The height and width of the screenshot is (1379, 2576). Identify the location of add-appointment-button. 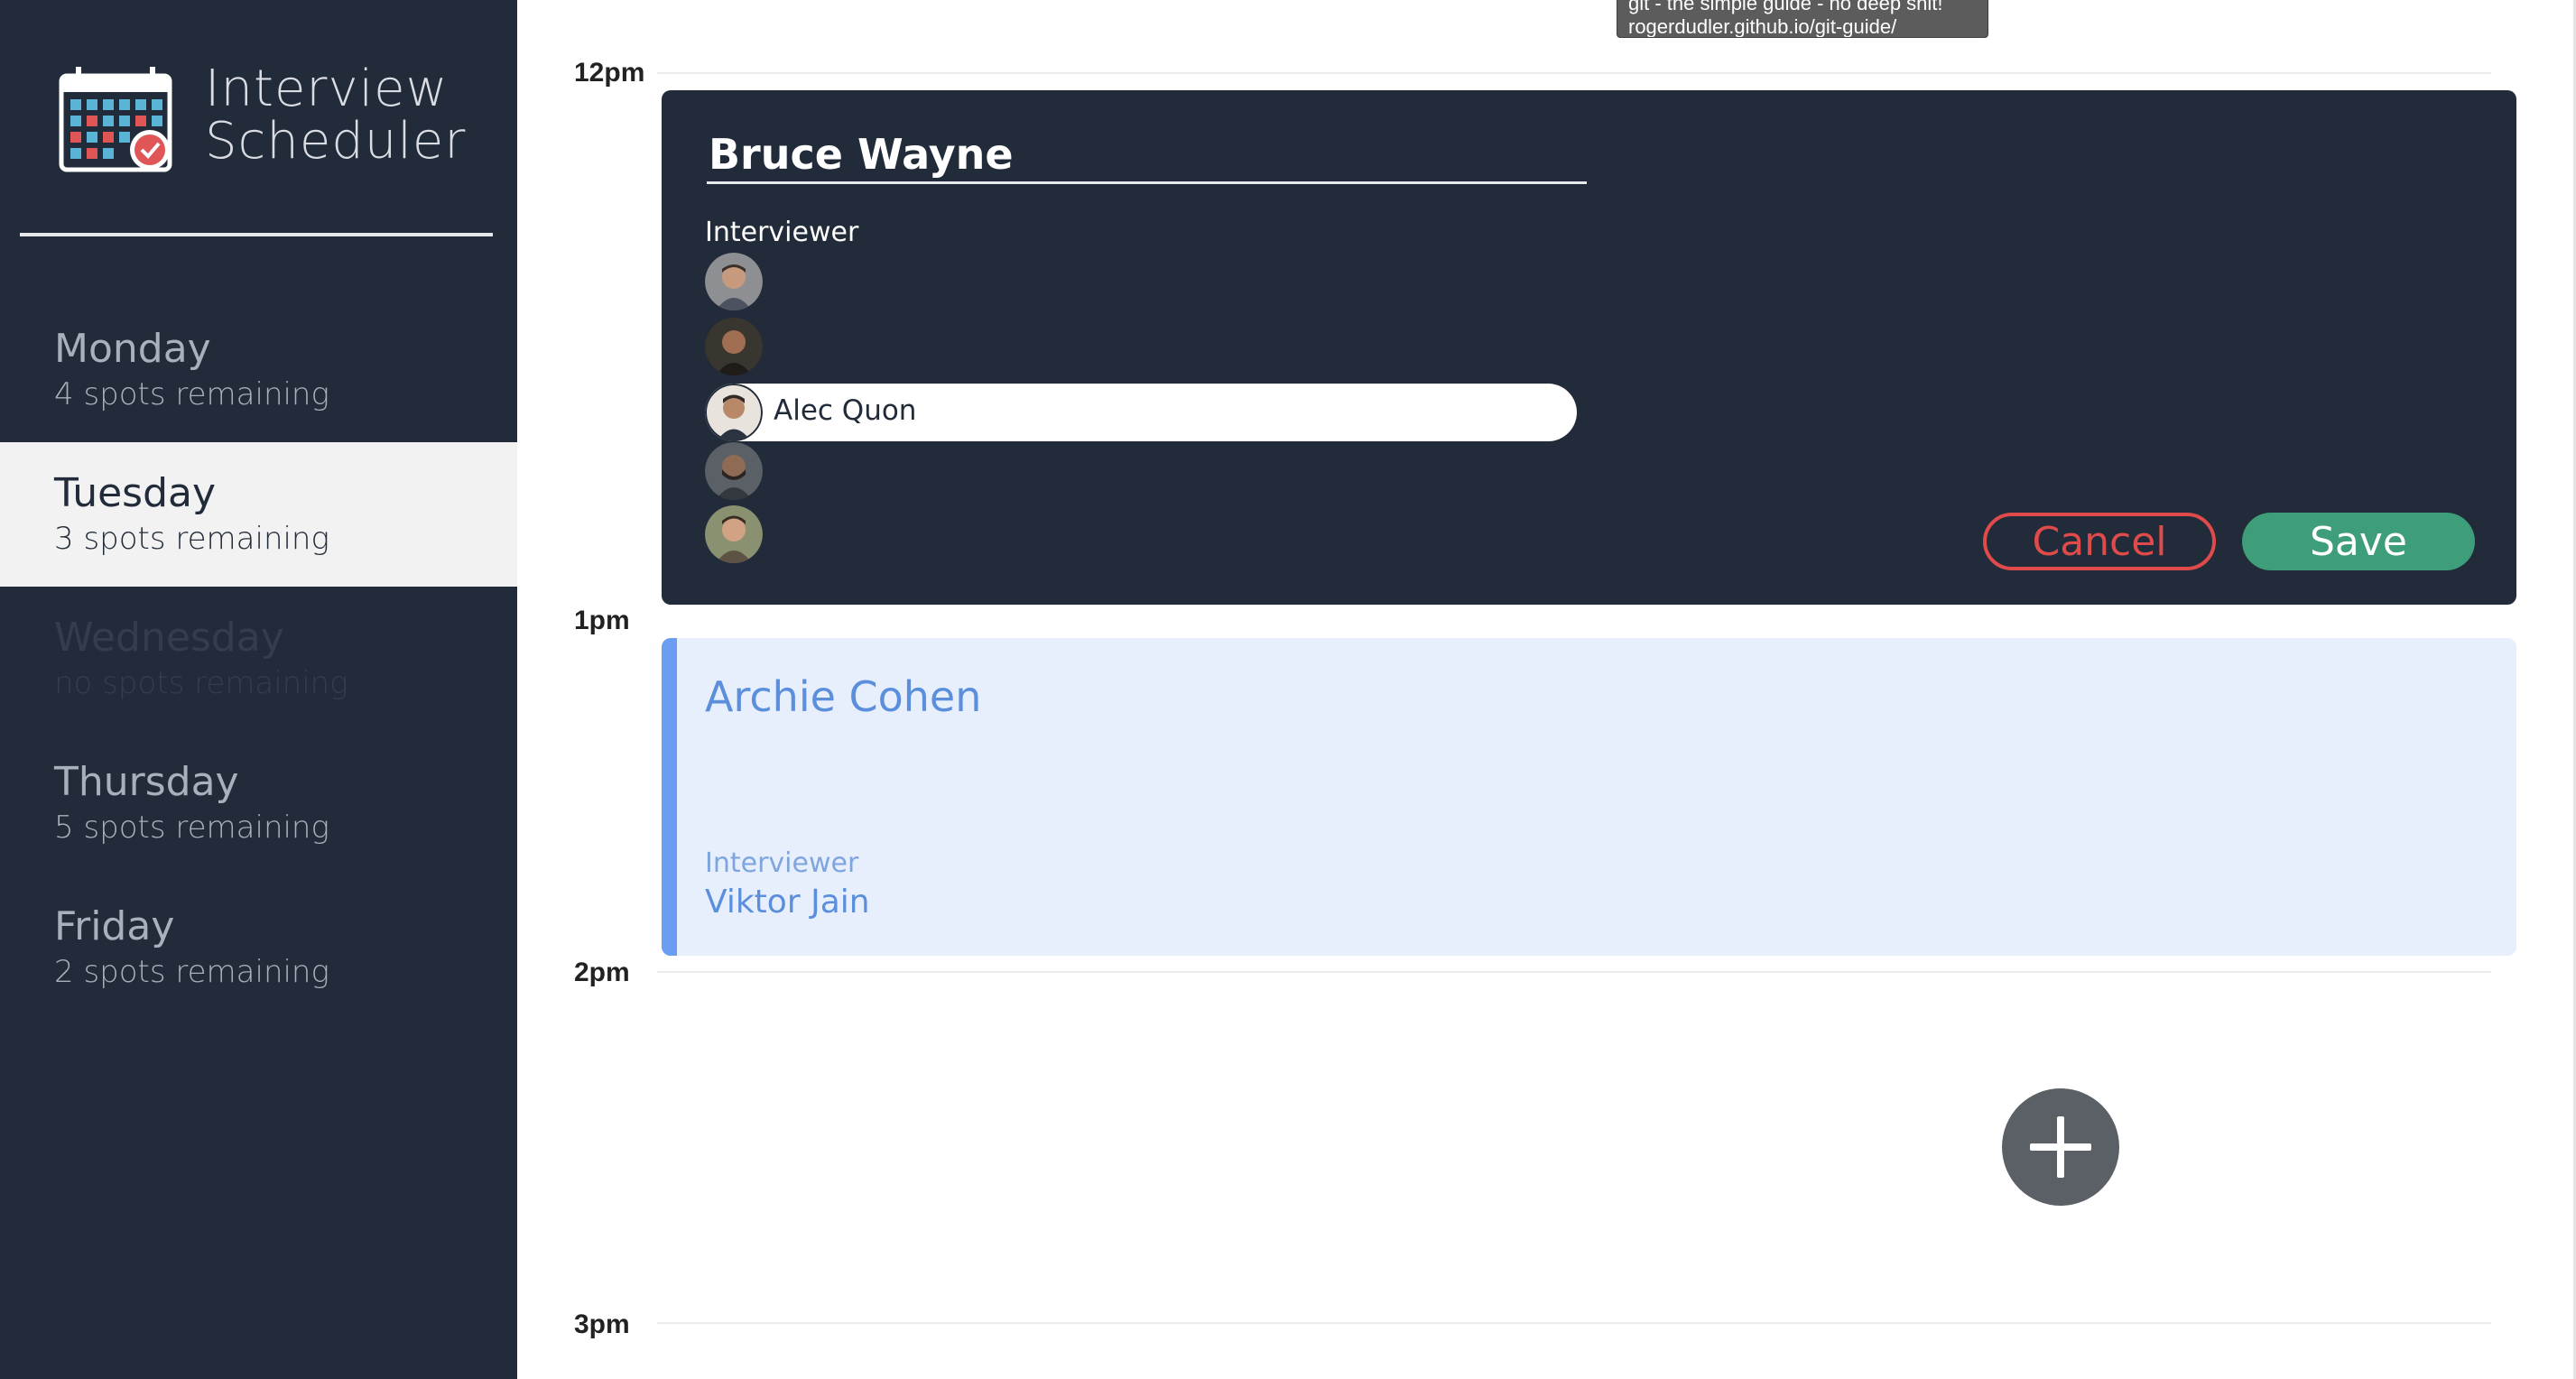
(2060, 1147).